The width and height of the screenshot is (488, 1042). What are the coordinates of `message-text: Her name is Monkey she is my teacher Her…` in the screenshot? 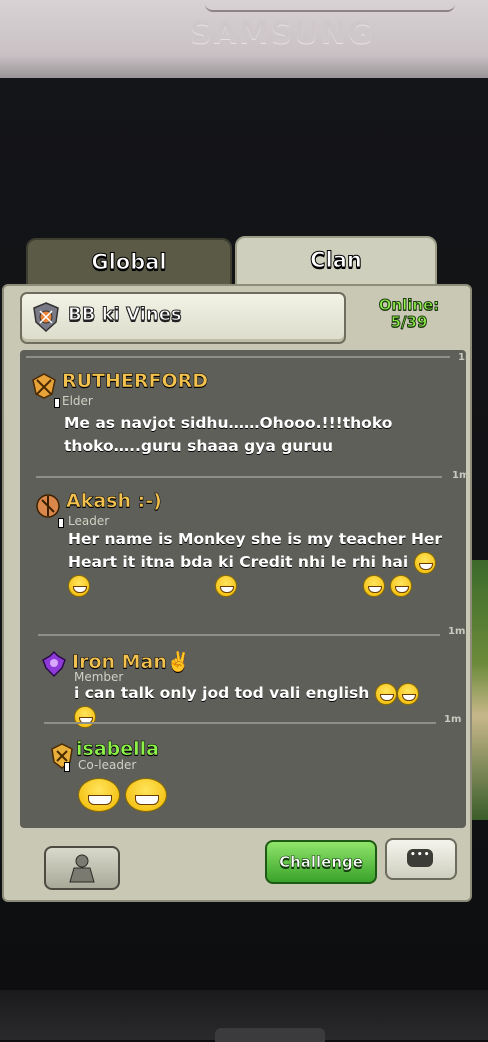 It's located at (256, 562).